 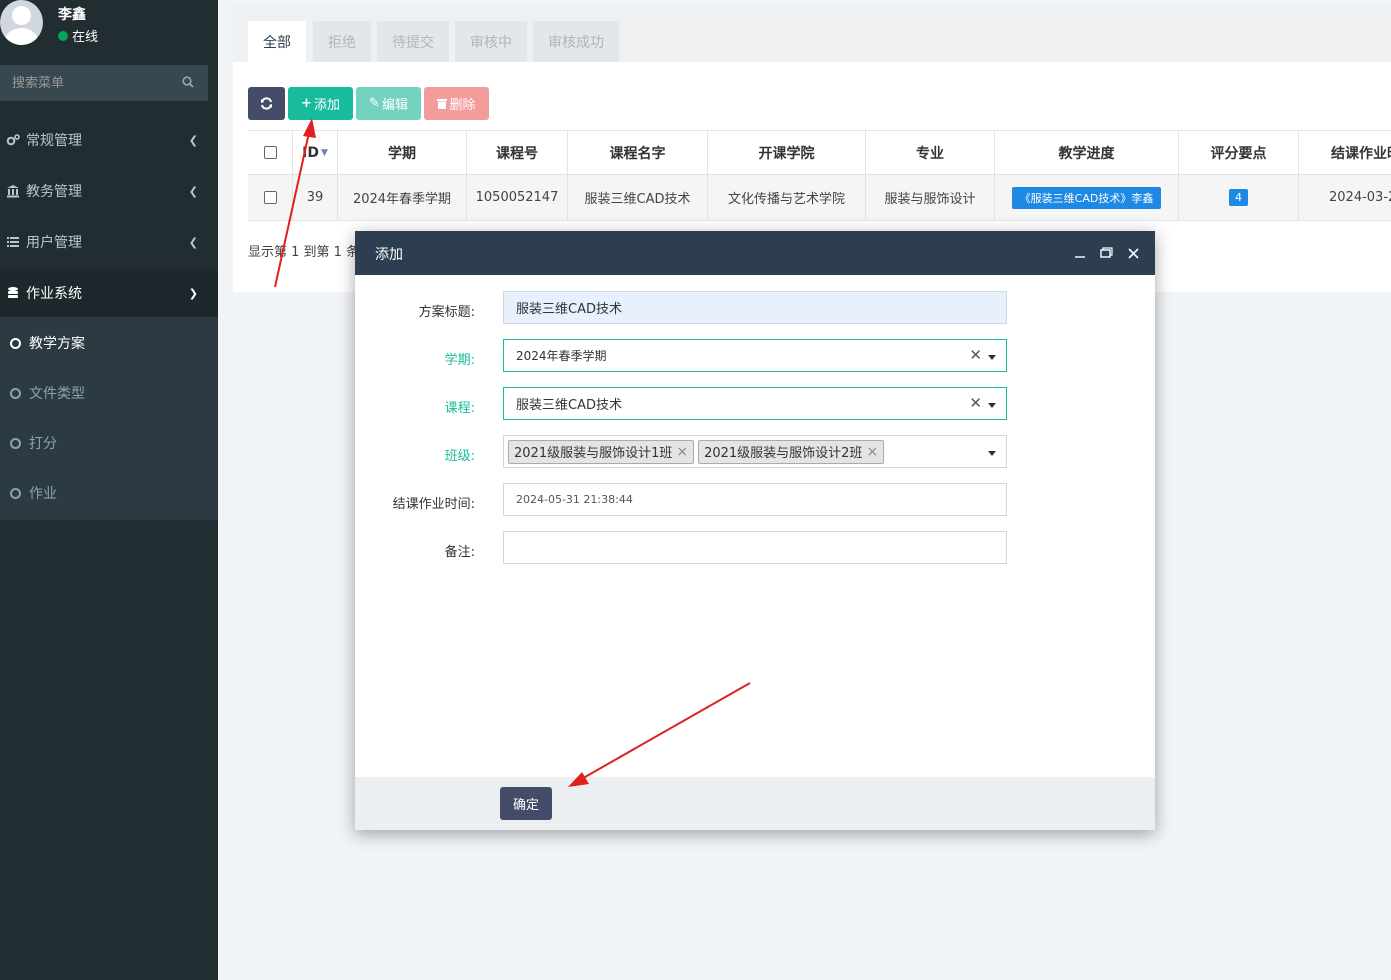 What do you see at coordinates (402, 152) in the screenshot?
I see `header-term: 学期` at bounding box center [402, 152].